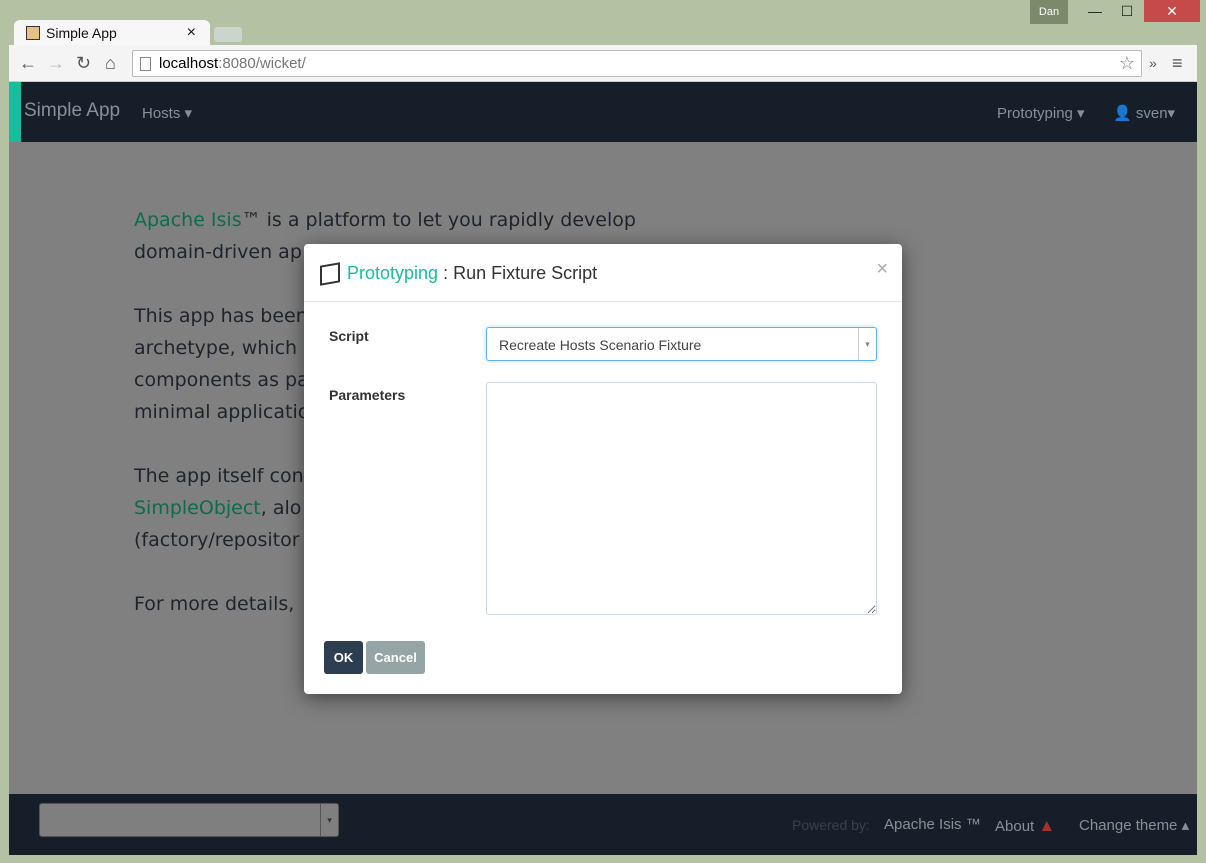  Describe the element at coordinates (1122, 113) in the screenshot. I see `user-icon: 👤` at that location.